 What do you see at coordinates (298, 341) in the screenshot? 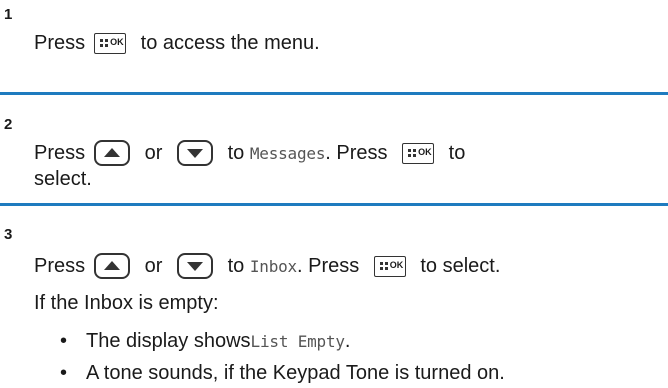
I see `display-text-list-empty: List Empty` at bounding box center [298, 341].